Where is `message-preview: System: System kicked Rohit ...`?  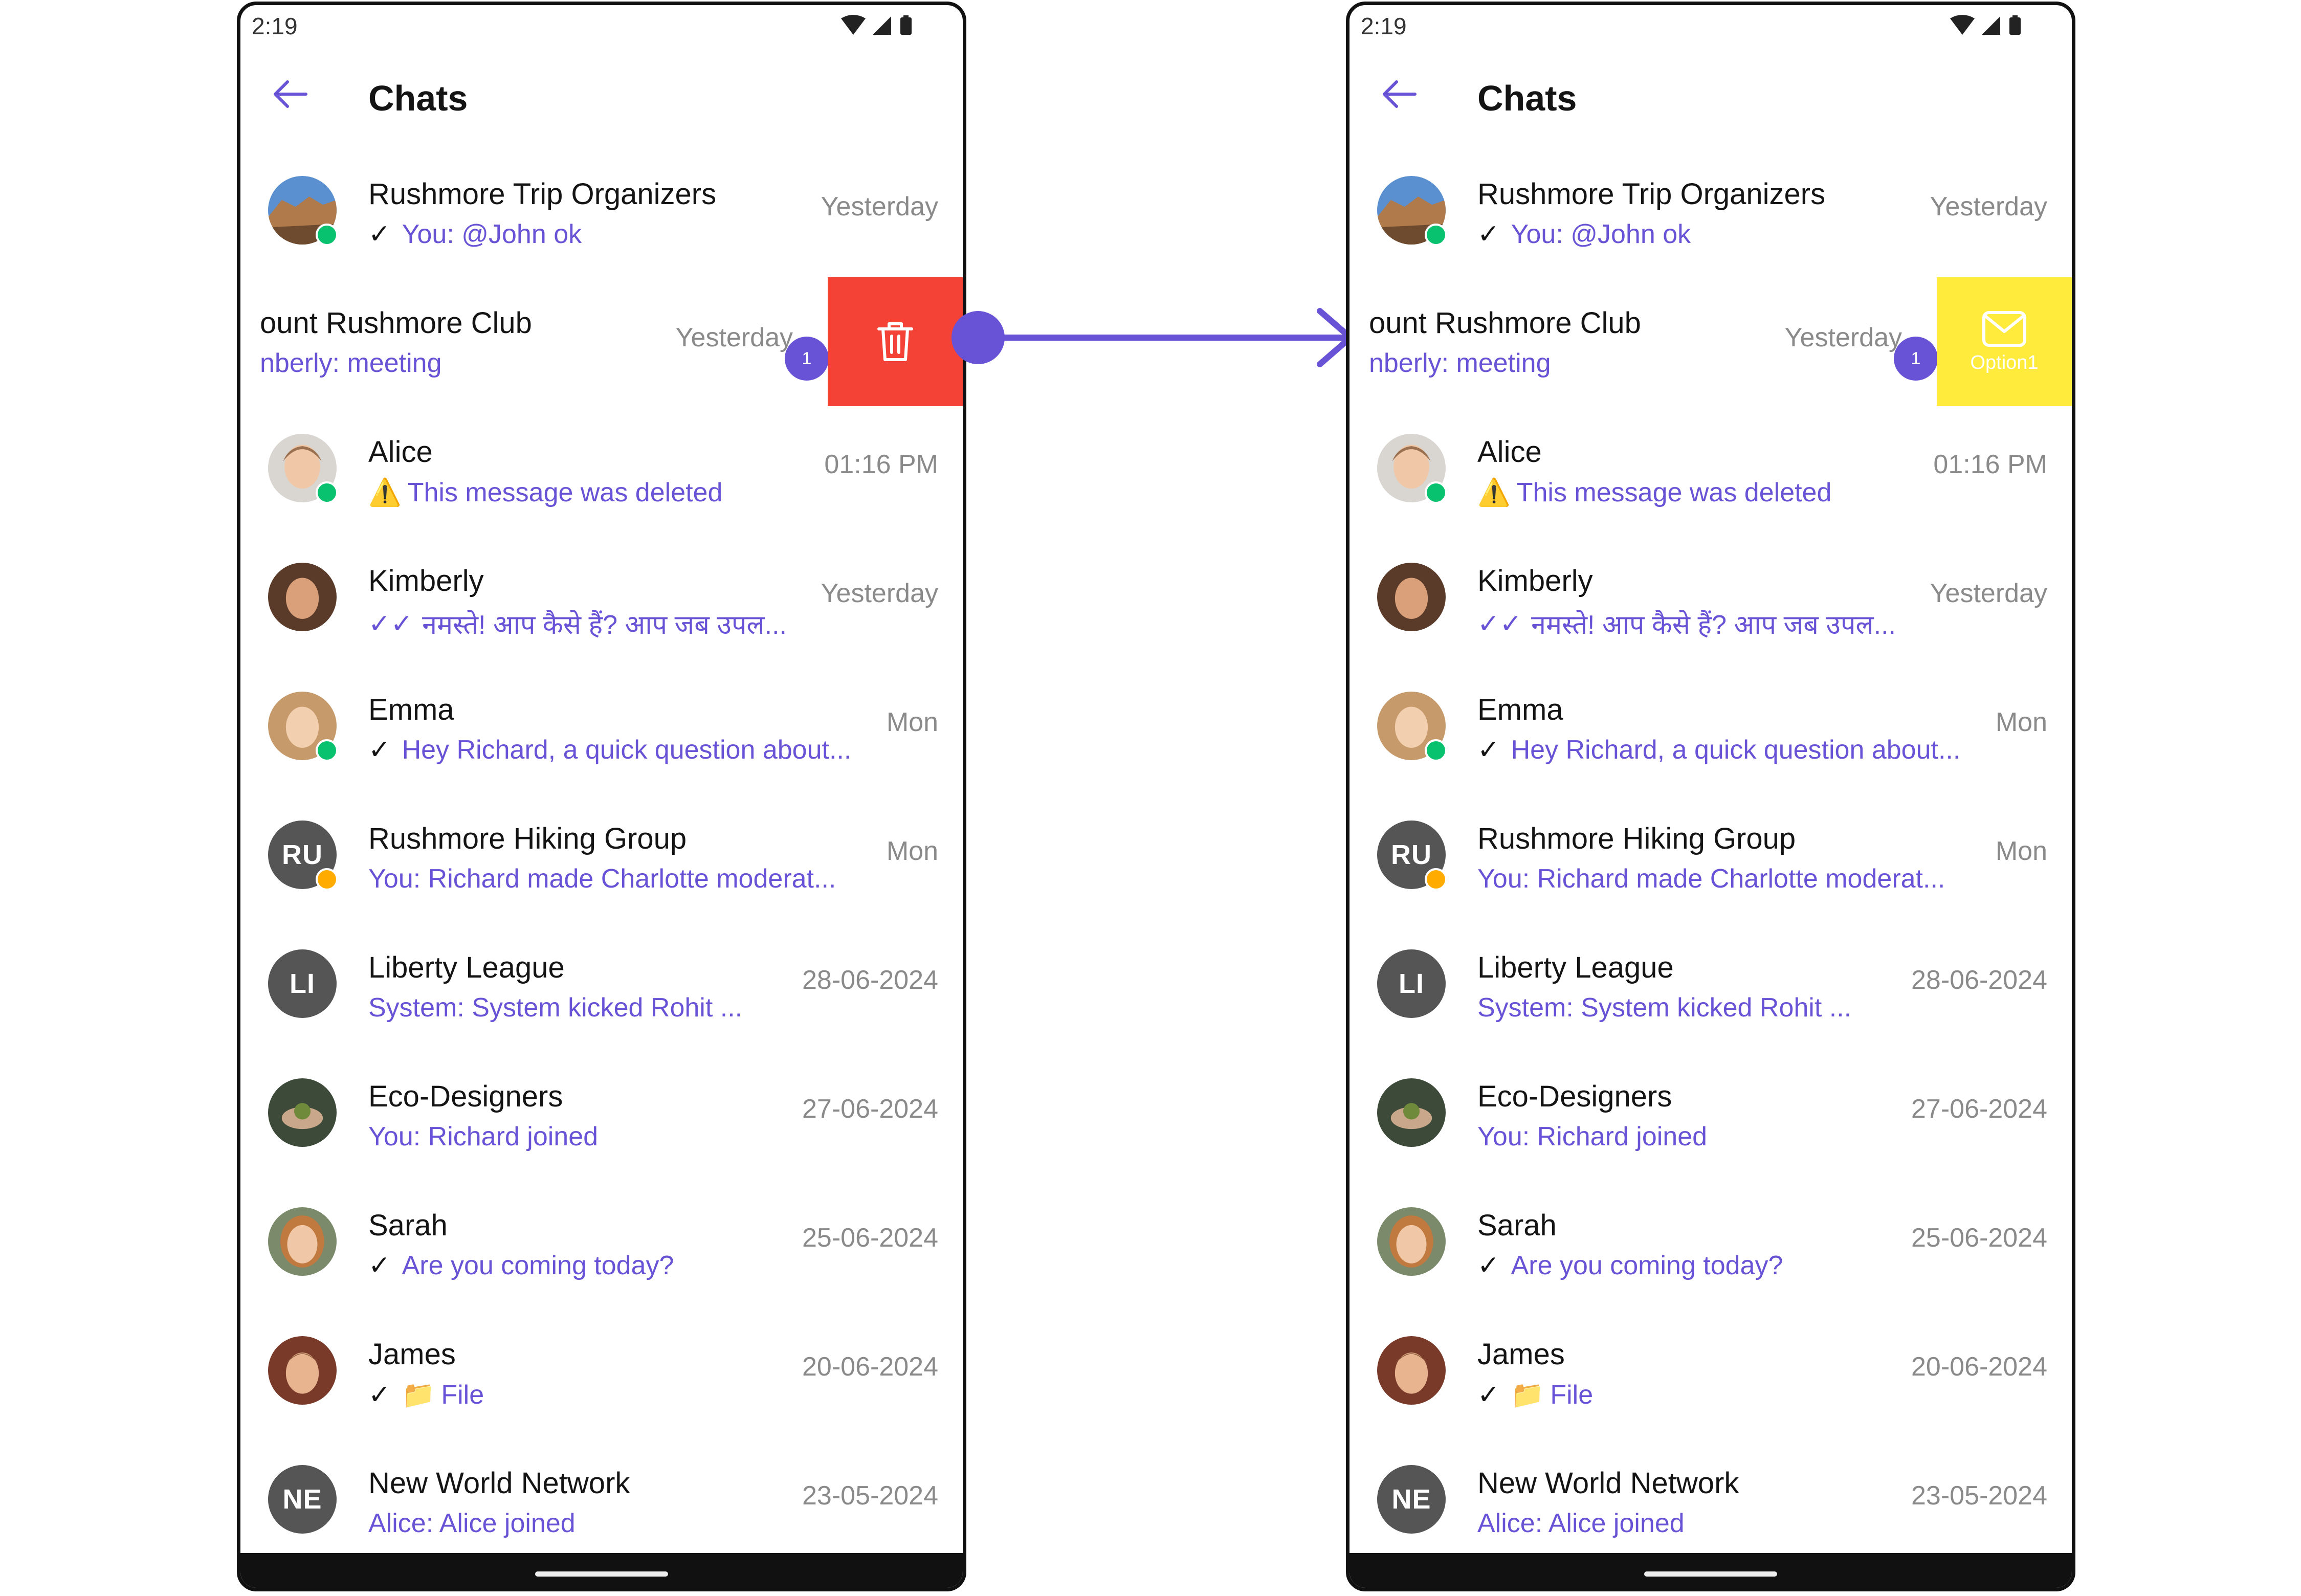 message-preview: System: System kicked Rohit ... is located at coordinates (555, 1008).